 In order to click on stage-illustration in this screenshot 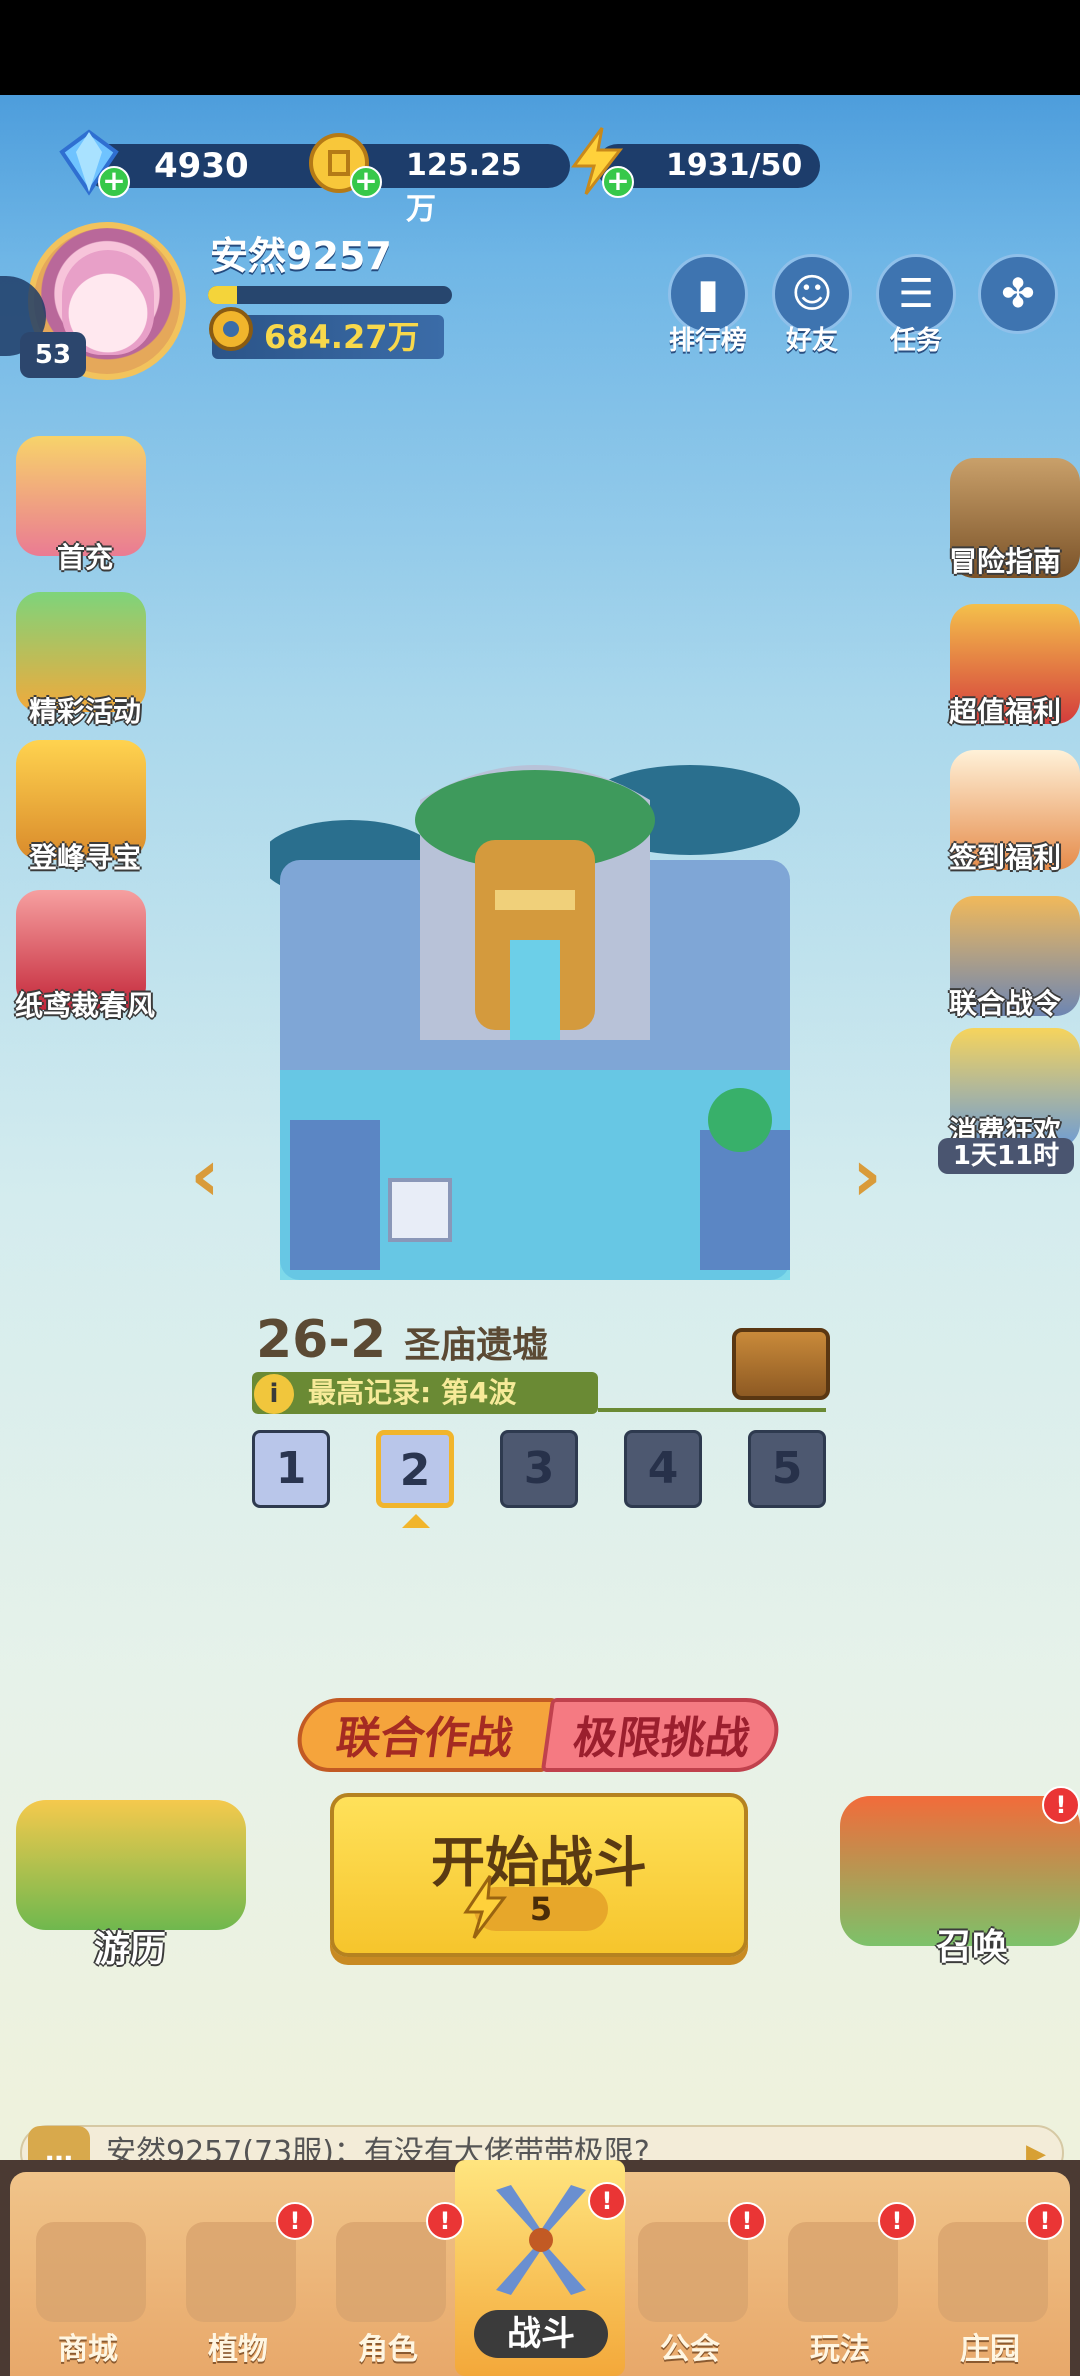, I will do `click(535, 1015)`.